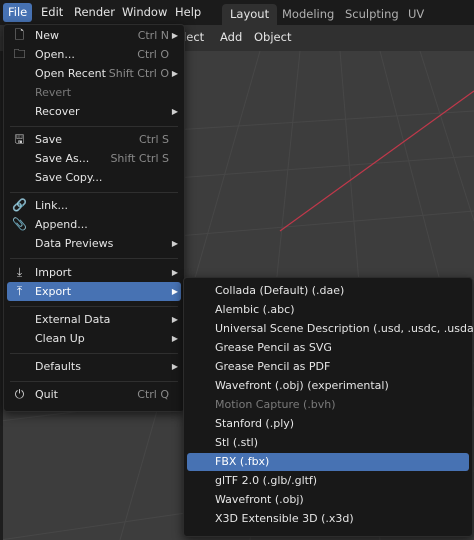 The image size is (474, 540). I want to click on export-wavefront: Wavefront (.obj), so click(328, 500).